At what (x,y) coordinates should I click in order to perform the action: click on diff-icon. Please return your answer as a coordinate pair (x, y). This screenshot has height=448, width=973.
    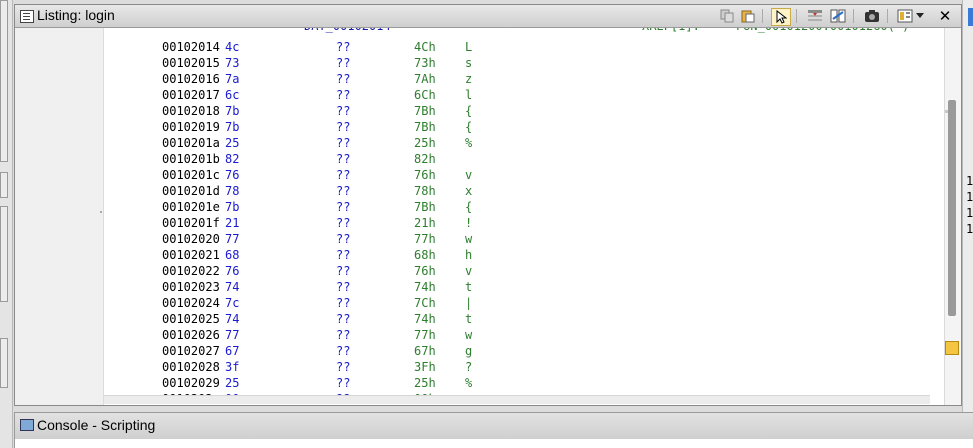
    Looking at the image, I should click on (838, 16).